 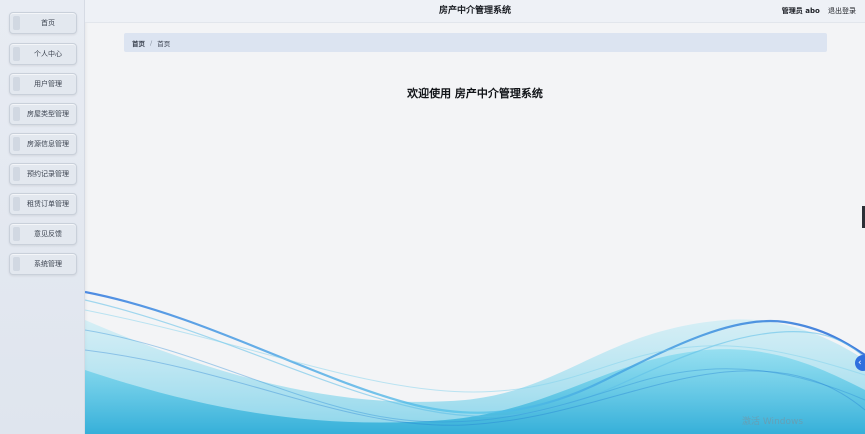 I want to click on header-user-area: 管理员 abo 退出登录, so click(x=819, y=11).